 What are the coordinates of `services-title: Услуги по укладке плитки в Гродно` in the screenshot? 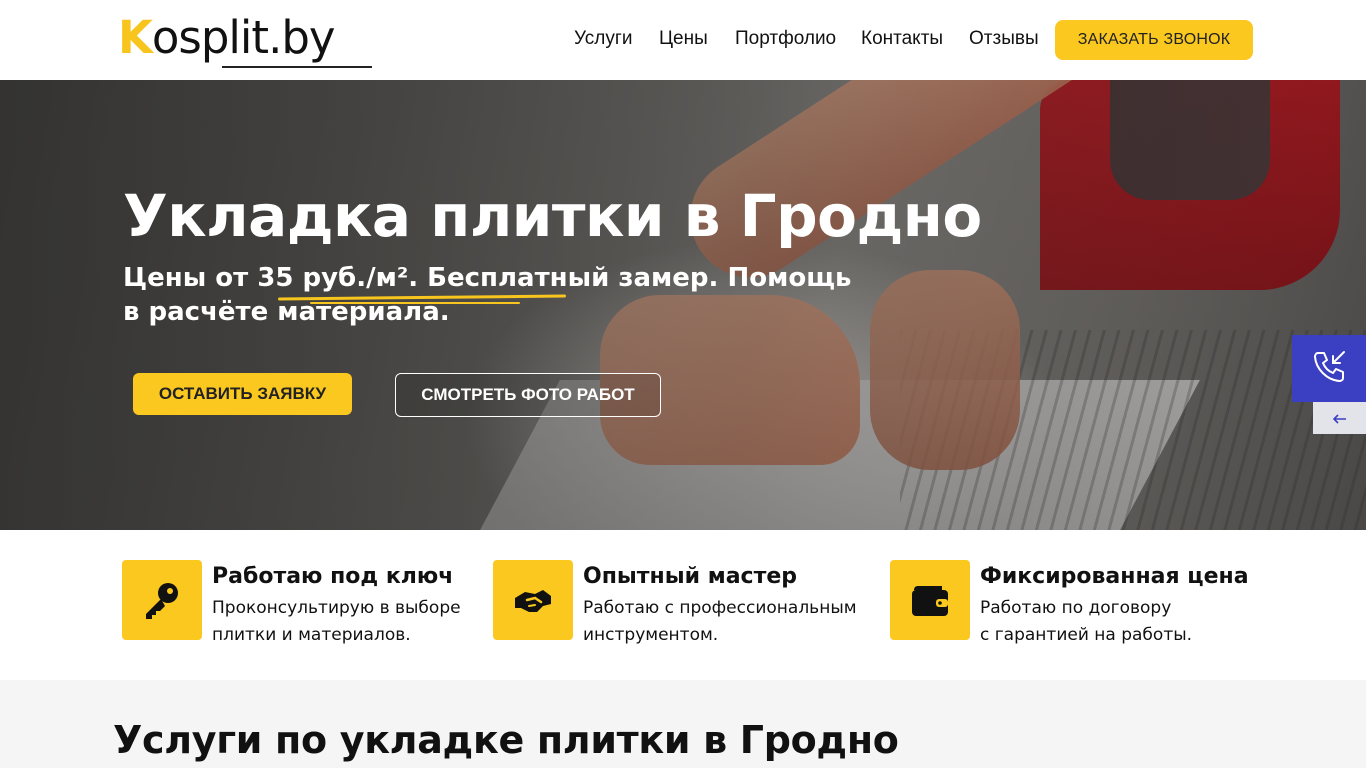 It's located at (506, 740).